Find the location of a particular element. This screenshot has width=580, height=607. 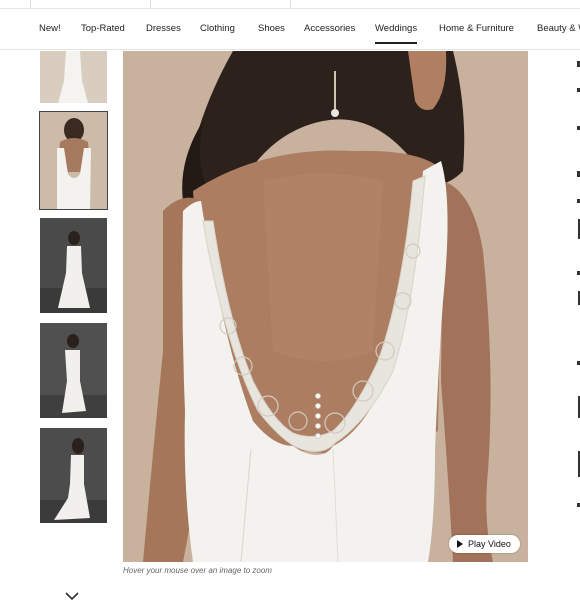

thumbnail-back-full-view is located at coordinates (73, 475).